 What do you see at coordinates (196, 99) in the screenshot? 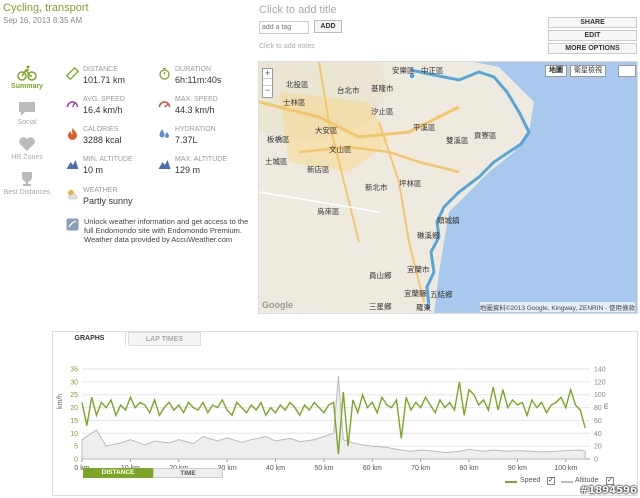
I see `stat-label: MAX. SPEED` at bounding box center [196, 99].